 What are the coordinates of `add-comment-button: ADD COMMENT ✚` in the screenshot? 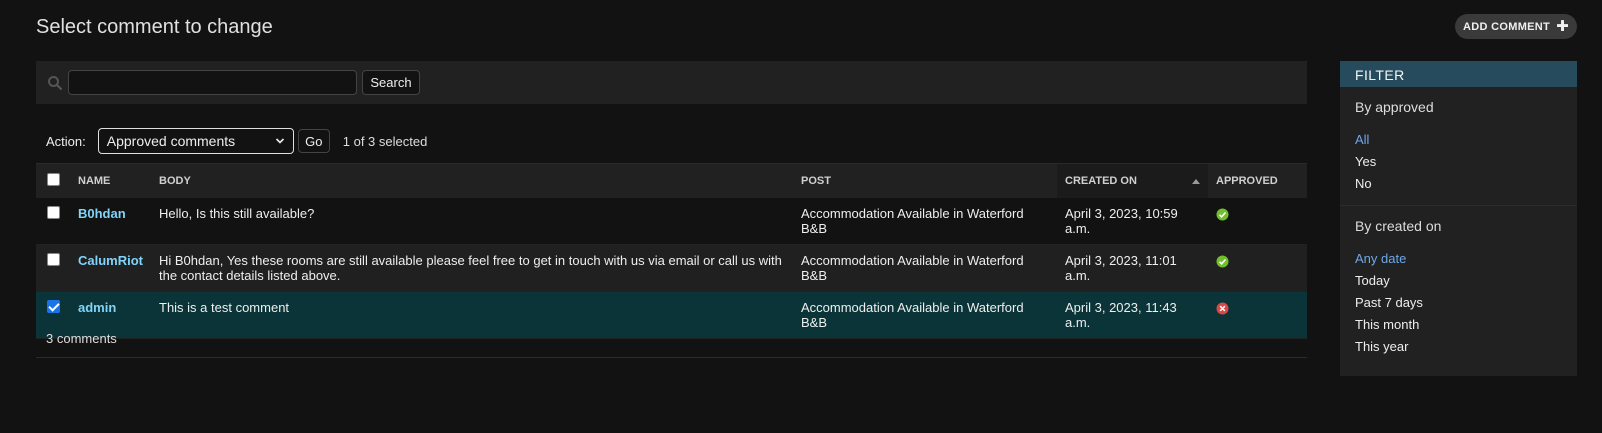 It's located at (1516, 26).